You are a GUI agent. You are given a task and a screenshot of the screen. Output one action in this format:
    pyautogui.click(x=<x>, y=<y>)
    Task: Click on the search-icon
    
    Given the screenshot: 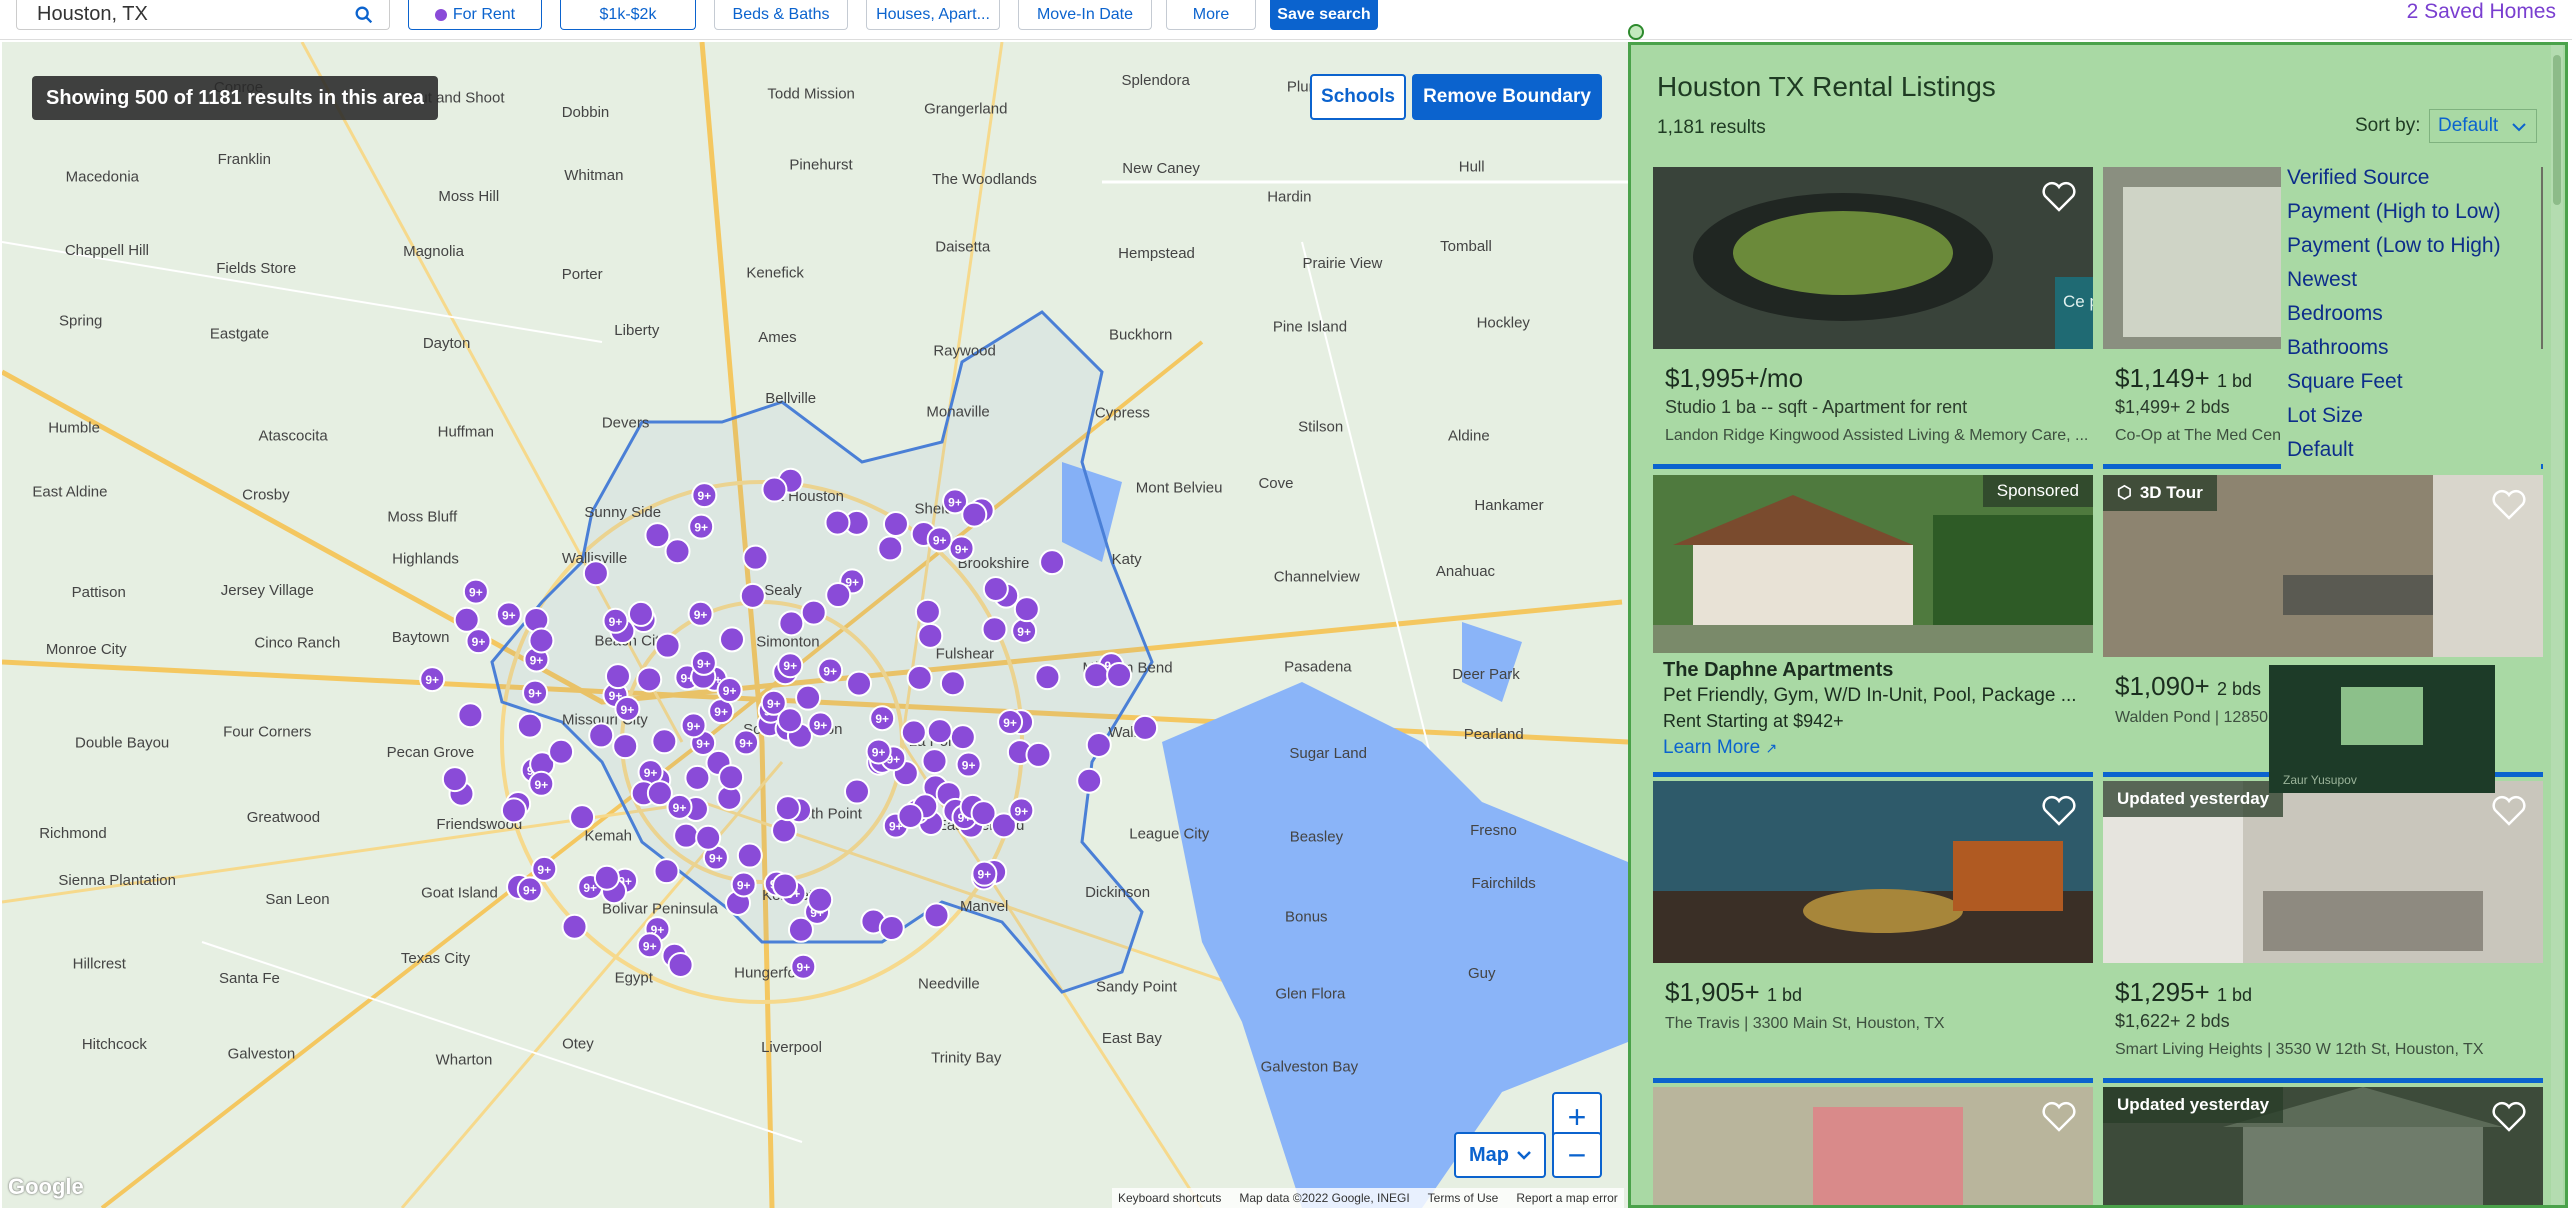 What is the action you would take?
    pyautogui.click(x=364, y=15)
    